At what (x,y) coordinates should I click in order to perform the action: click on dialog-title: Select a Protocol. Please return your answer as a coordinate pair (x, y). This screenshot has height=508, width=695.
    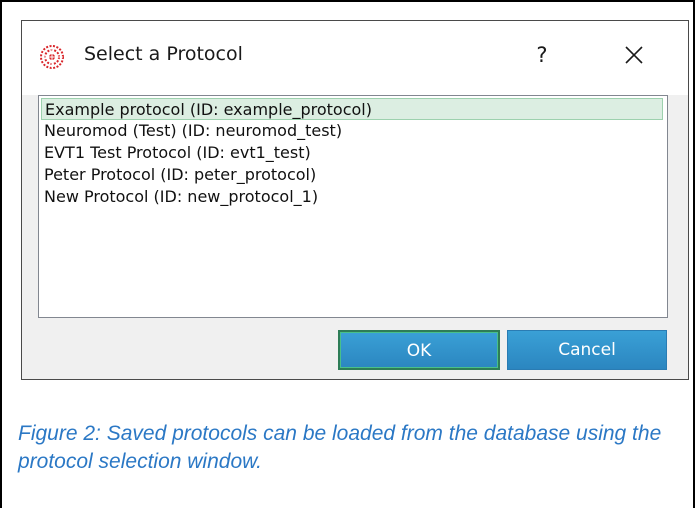
    Looking at the image, I should click on (163, 54).